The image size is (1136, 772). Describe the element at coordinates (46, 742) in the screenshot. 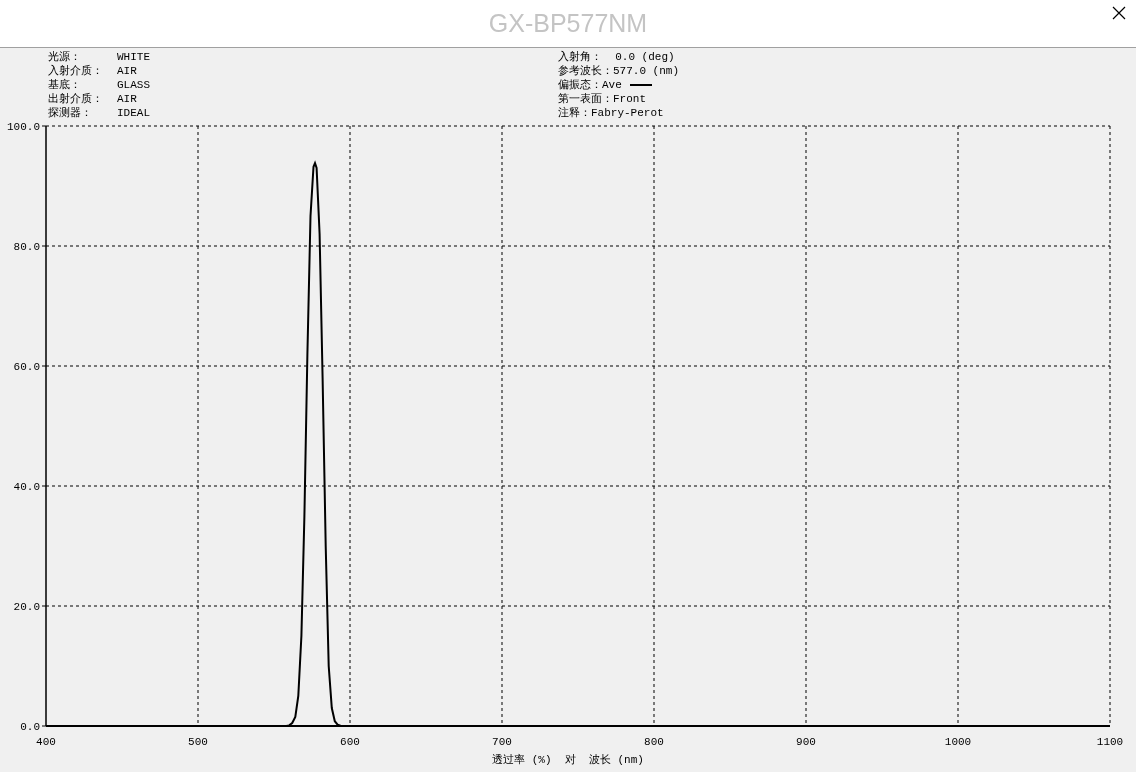

I see `x-tick-label: 400` at that location.